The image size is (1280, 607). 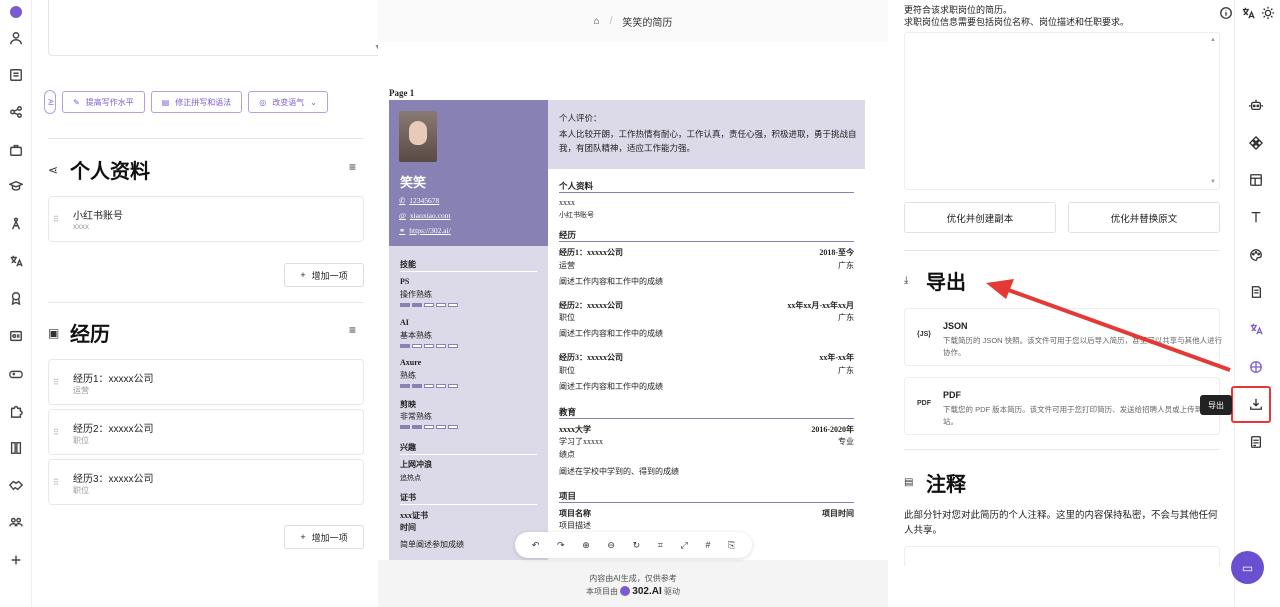 What do you see at coordinates (419, 200) in the screenshot?
I see `phone-contact: ✆ 12345678` at bounding box center [419, 200].